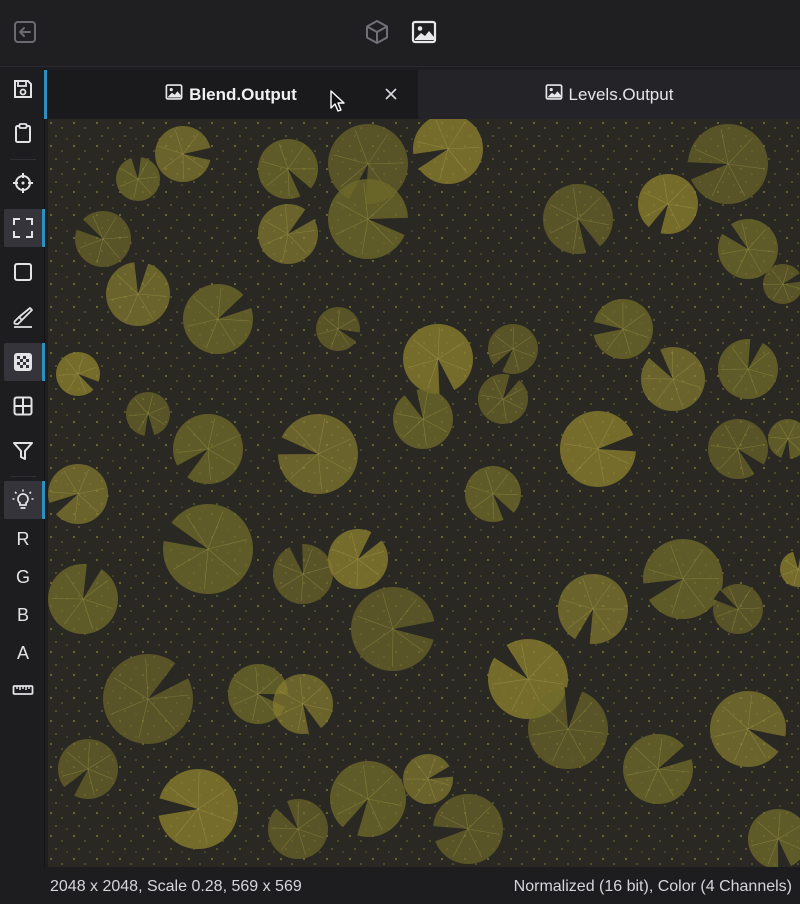  Describe the element at coordinates (377, 32) in the screenshot. I see `cube-icon` at that location.